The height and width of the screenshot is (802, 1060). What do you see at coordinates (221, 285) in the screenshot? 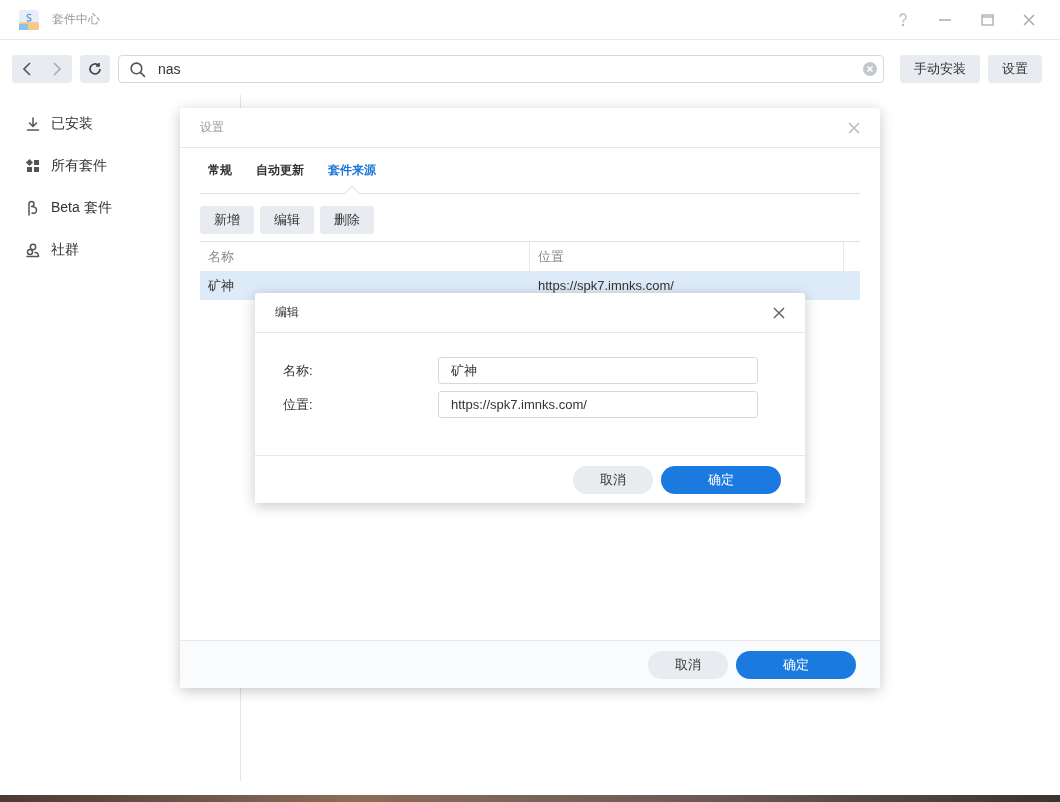
I see `table-cell: 矿神` at bounding box center [221, 285].